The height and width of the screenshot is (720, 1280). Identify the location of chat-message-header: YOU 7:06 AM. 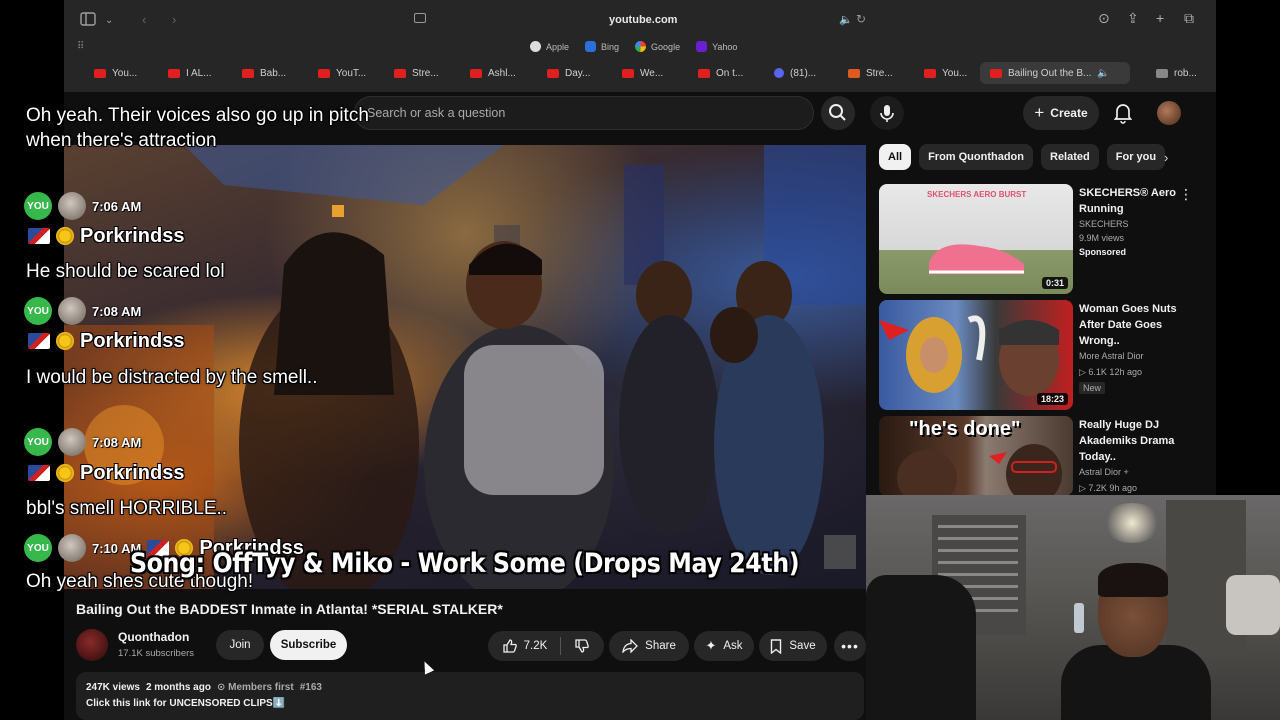
(82, 206).